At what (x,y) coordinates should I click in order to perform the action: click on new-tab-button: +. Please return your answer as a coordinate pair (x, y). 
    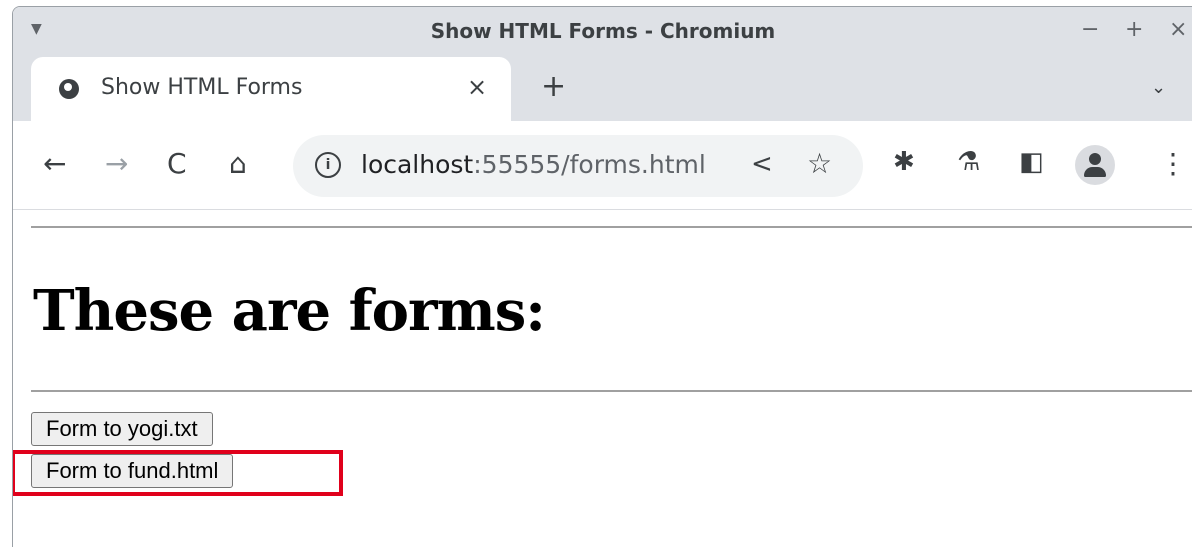
    Looking at the image, I should click on (553, 86).